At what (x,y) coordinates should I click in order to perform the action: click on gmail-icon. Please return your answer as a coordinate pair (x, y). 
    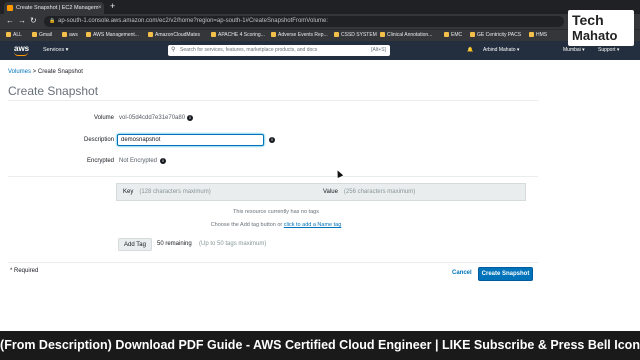
    Looking at the image, I should click on (34, 35).